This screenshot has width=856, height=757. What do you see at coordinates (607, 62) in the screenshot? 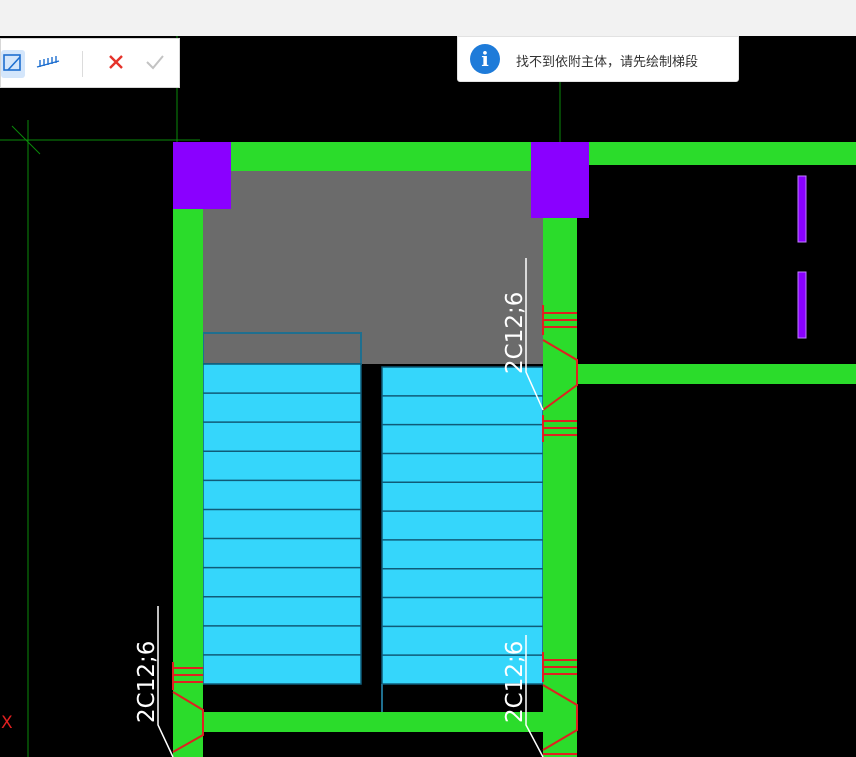
I see `info-message-text: 找不到依附主体，请先绘制梯段` at bounding box center [607, 62].